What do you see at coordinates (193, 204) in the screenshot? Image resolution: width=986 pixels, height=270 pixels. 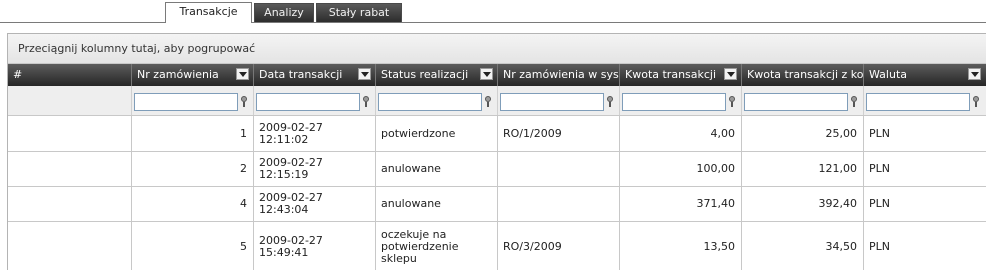 I see `cell-nr-zamowienia: 4` at bounding box center [193, 204].